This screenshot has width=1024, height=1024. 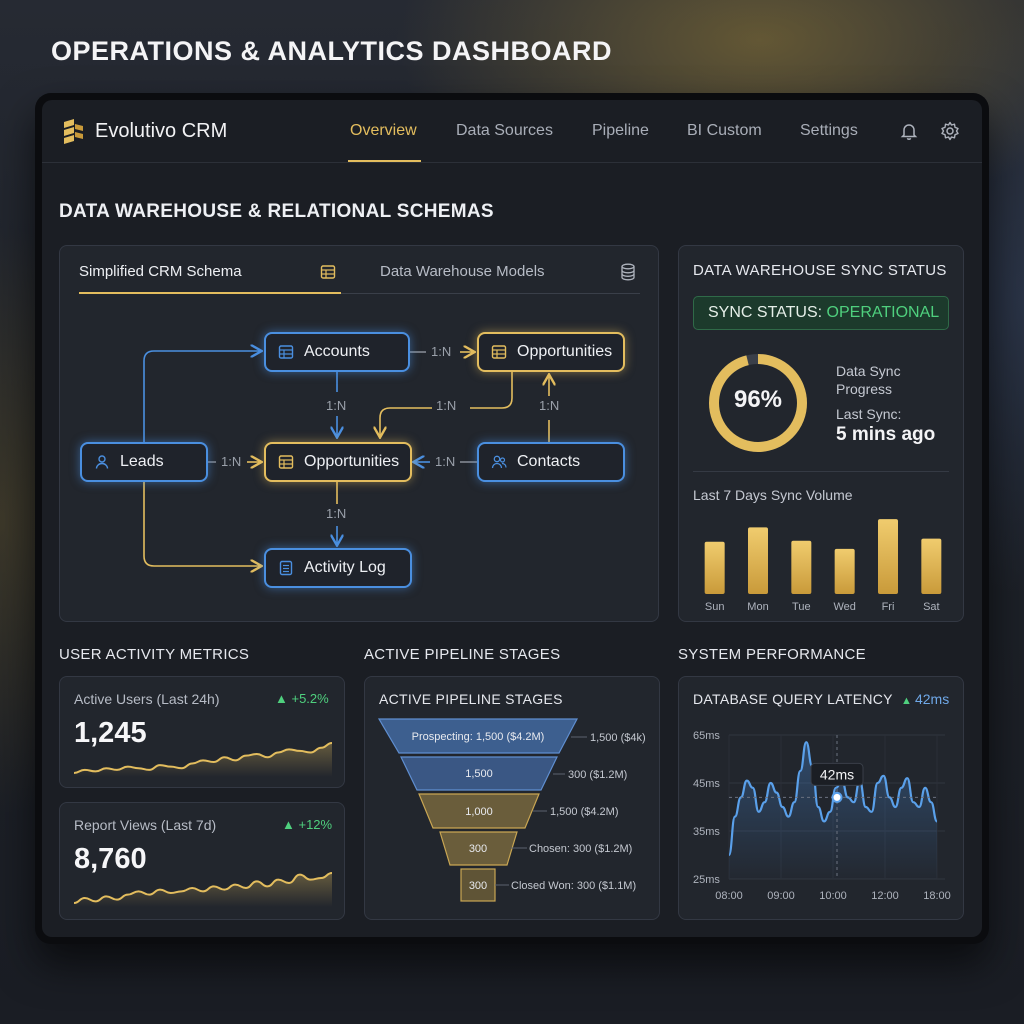 What do you see at coordinates (932, 699) in the screenshot?
I see `latency-current-value: 42ms` at bounding box center [932, 699].